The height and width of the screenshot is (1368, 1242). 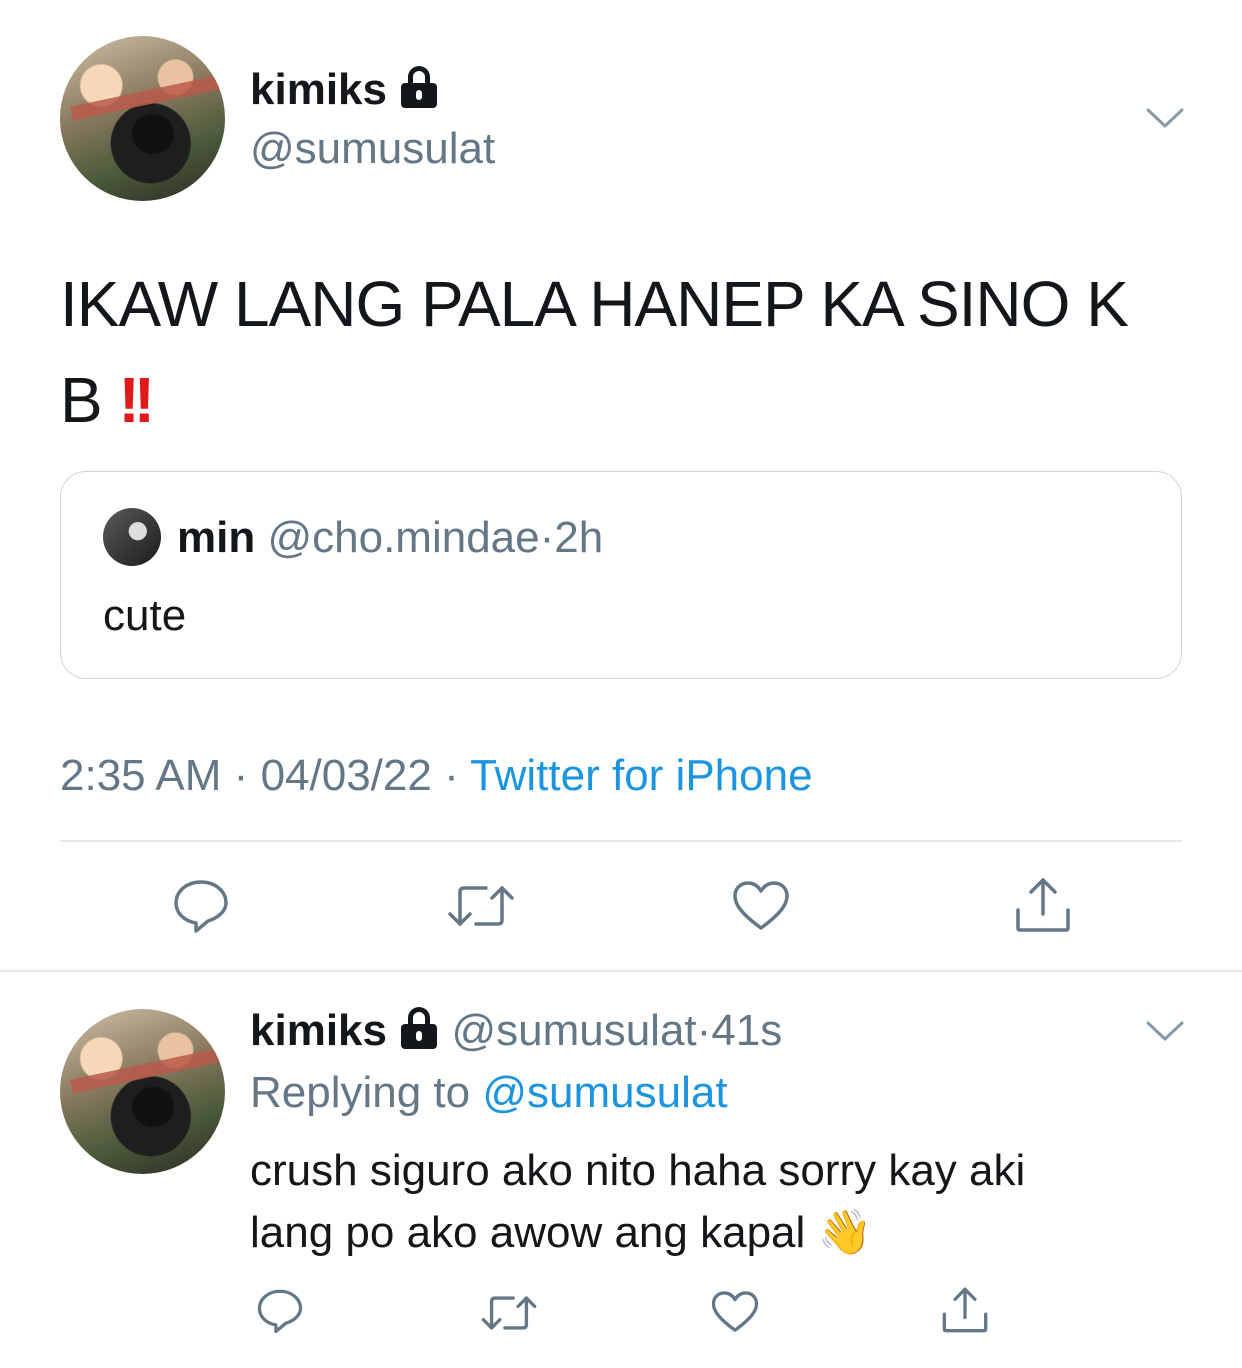 What do you see at coordinates (735, 1312) in the screenshot?
I see `reply-heart-icon` at bounding box center [735, 1312].